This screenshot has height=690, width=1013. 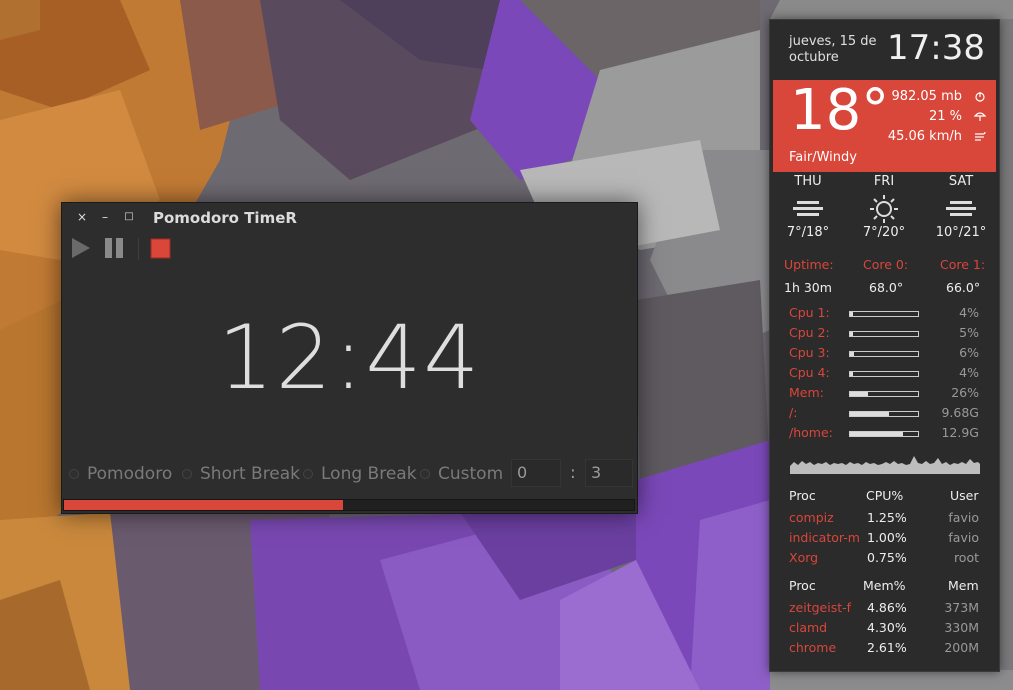 What do you see at coordinates (806, 392) in the screenshot?
I see `resource-label: Mem:` at bounding box center [806, 392].